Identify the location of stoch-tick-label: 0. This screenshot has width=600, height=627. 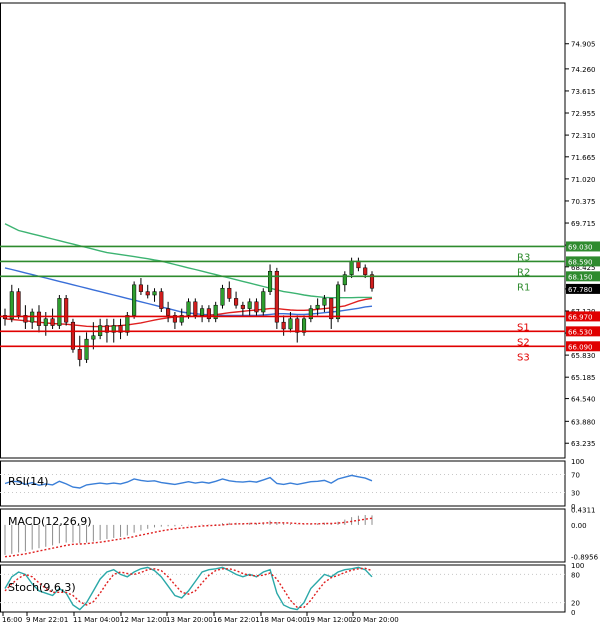
(573, 613).